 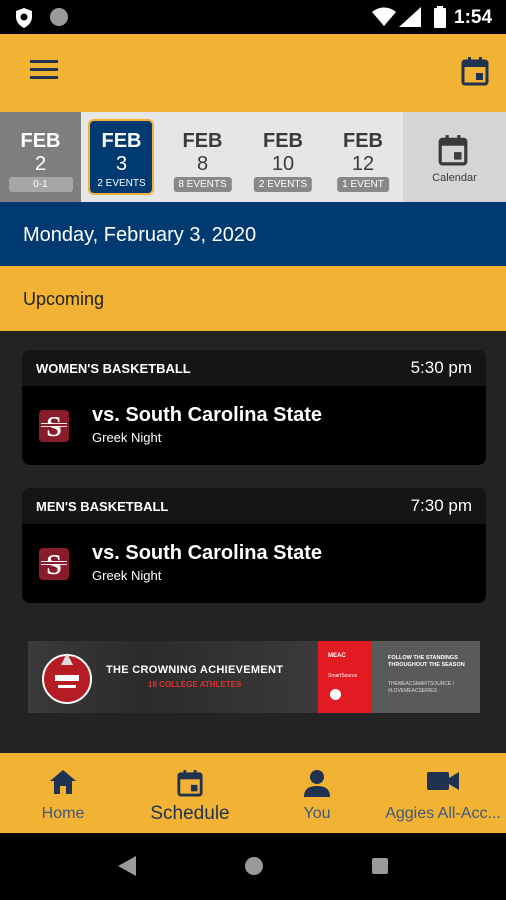 I want to click on date-day: 2, so click(x=40, y=164).